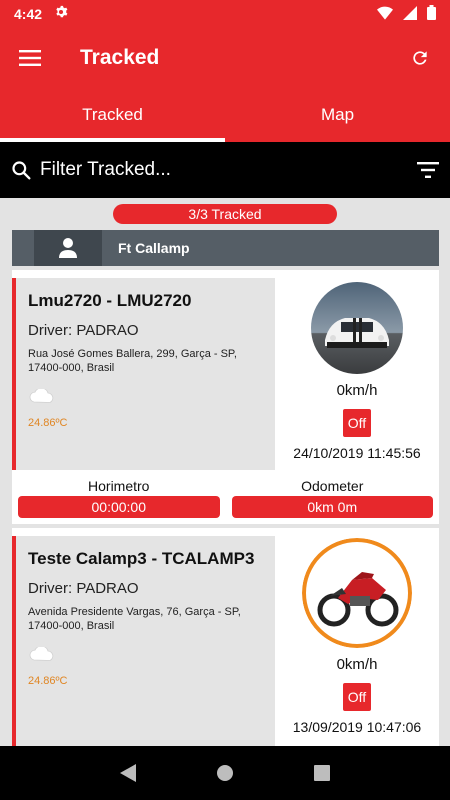 Image resolution: width=450 pixels, height=800 pixels. What do you see at coordinates (119, 507) in the screenshot?
I see `horimetro-value: 00:00:00` at bounding box center [119, 507].